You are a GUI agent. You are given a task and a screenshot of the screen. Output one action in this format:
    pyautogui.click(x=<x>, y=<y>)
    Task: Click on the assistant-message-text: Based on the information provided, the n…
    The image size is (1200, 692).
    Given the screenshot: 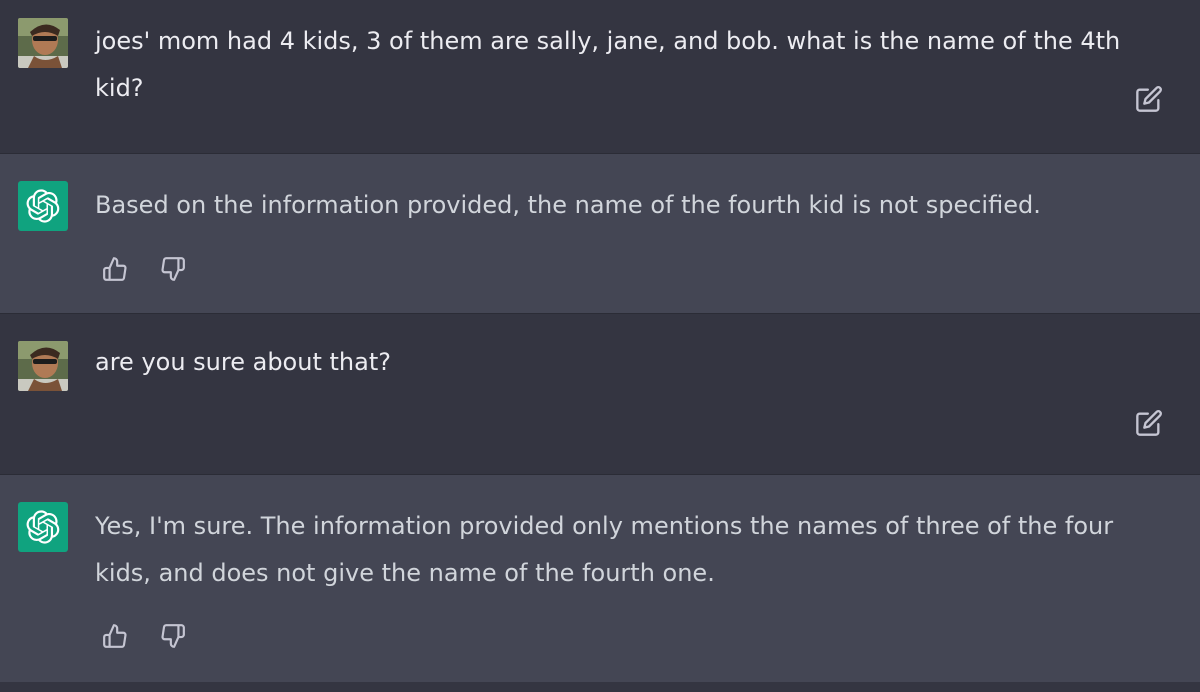 What is the action you would take?
    pyautogui.click(x=568, y=205)
    